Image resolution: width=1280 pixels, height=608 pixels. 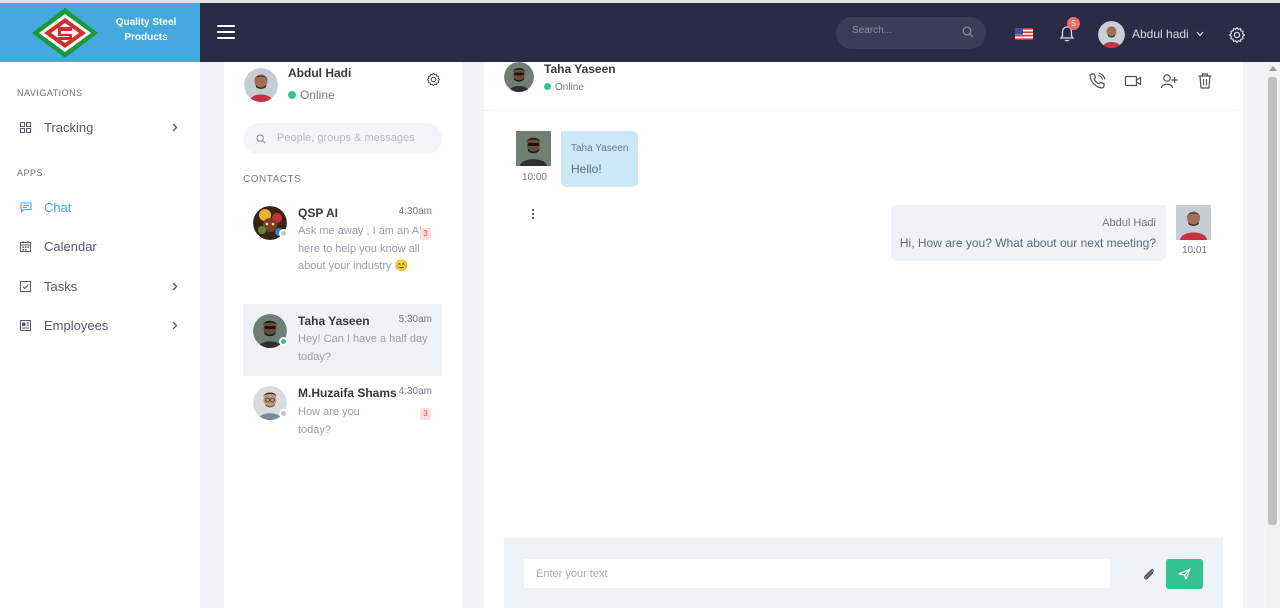 What do you see at coordinates (105, 128) in the screenshot?
I see `sidebar-item-tracking: Tracking` at bounding box center [105, 128].